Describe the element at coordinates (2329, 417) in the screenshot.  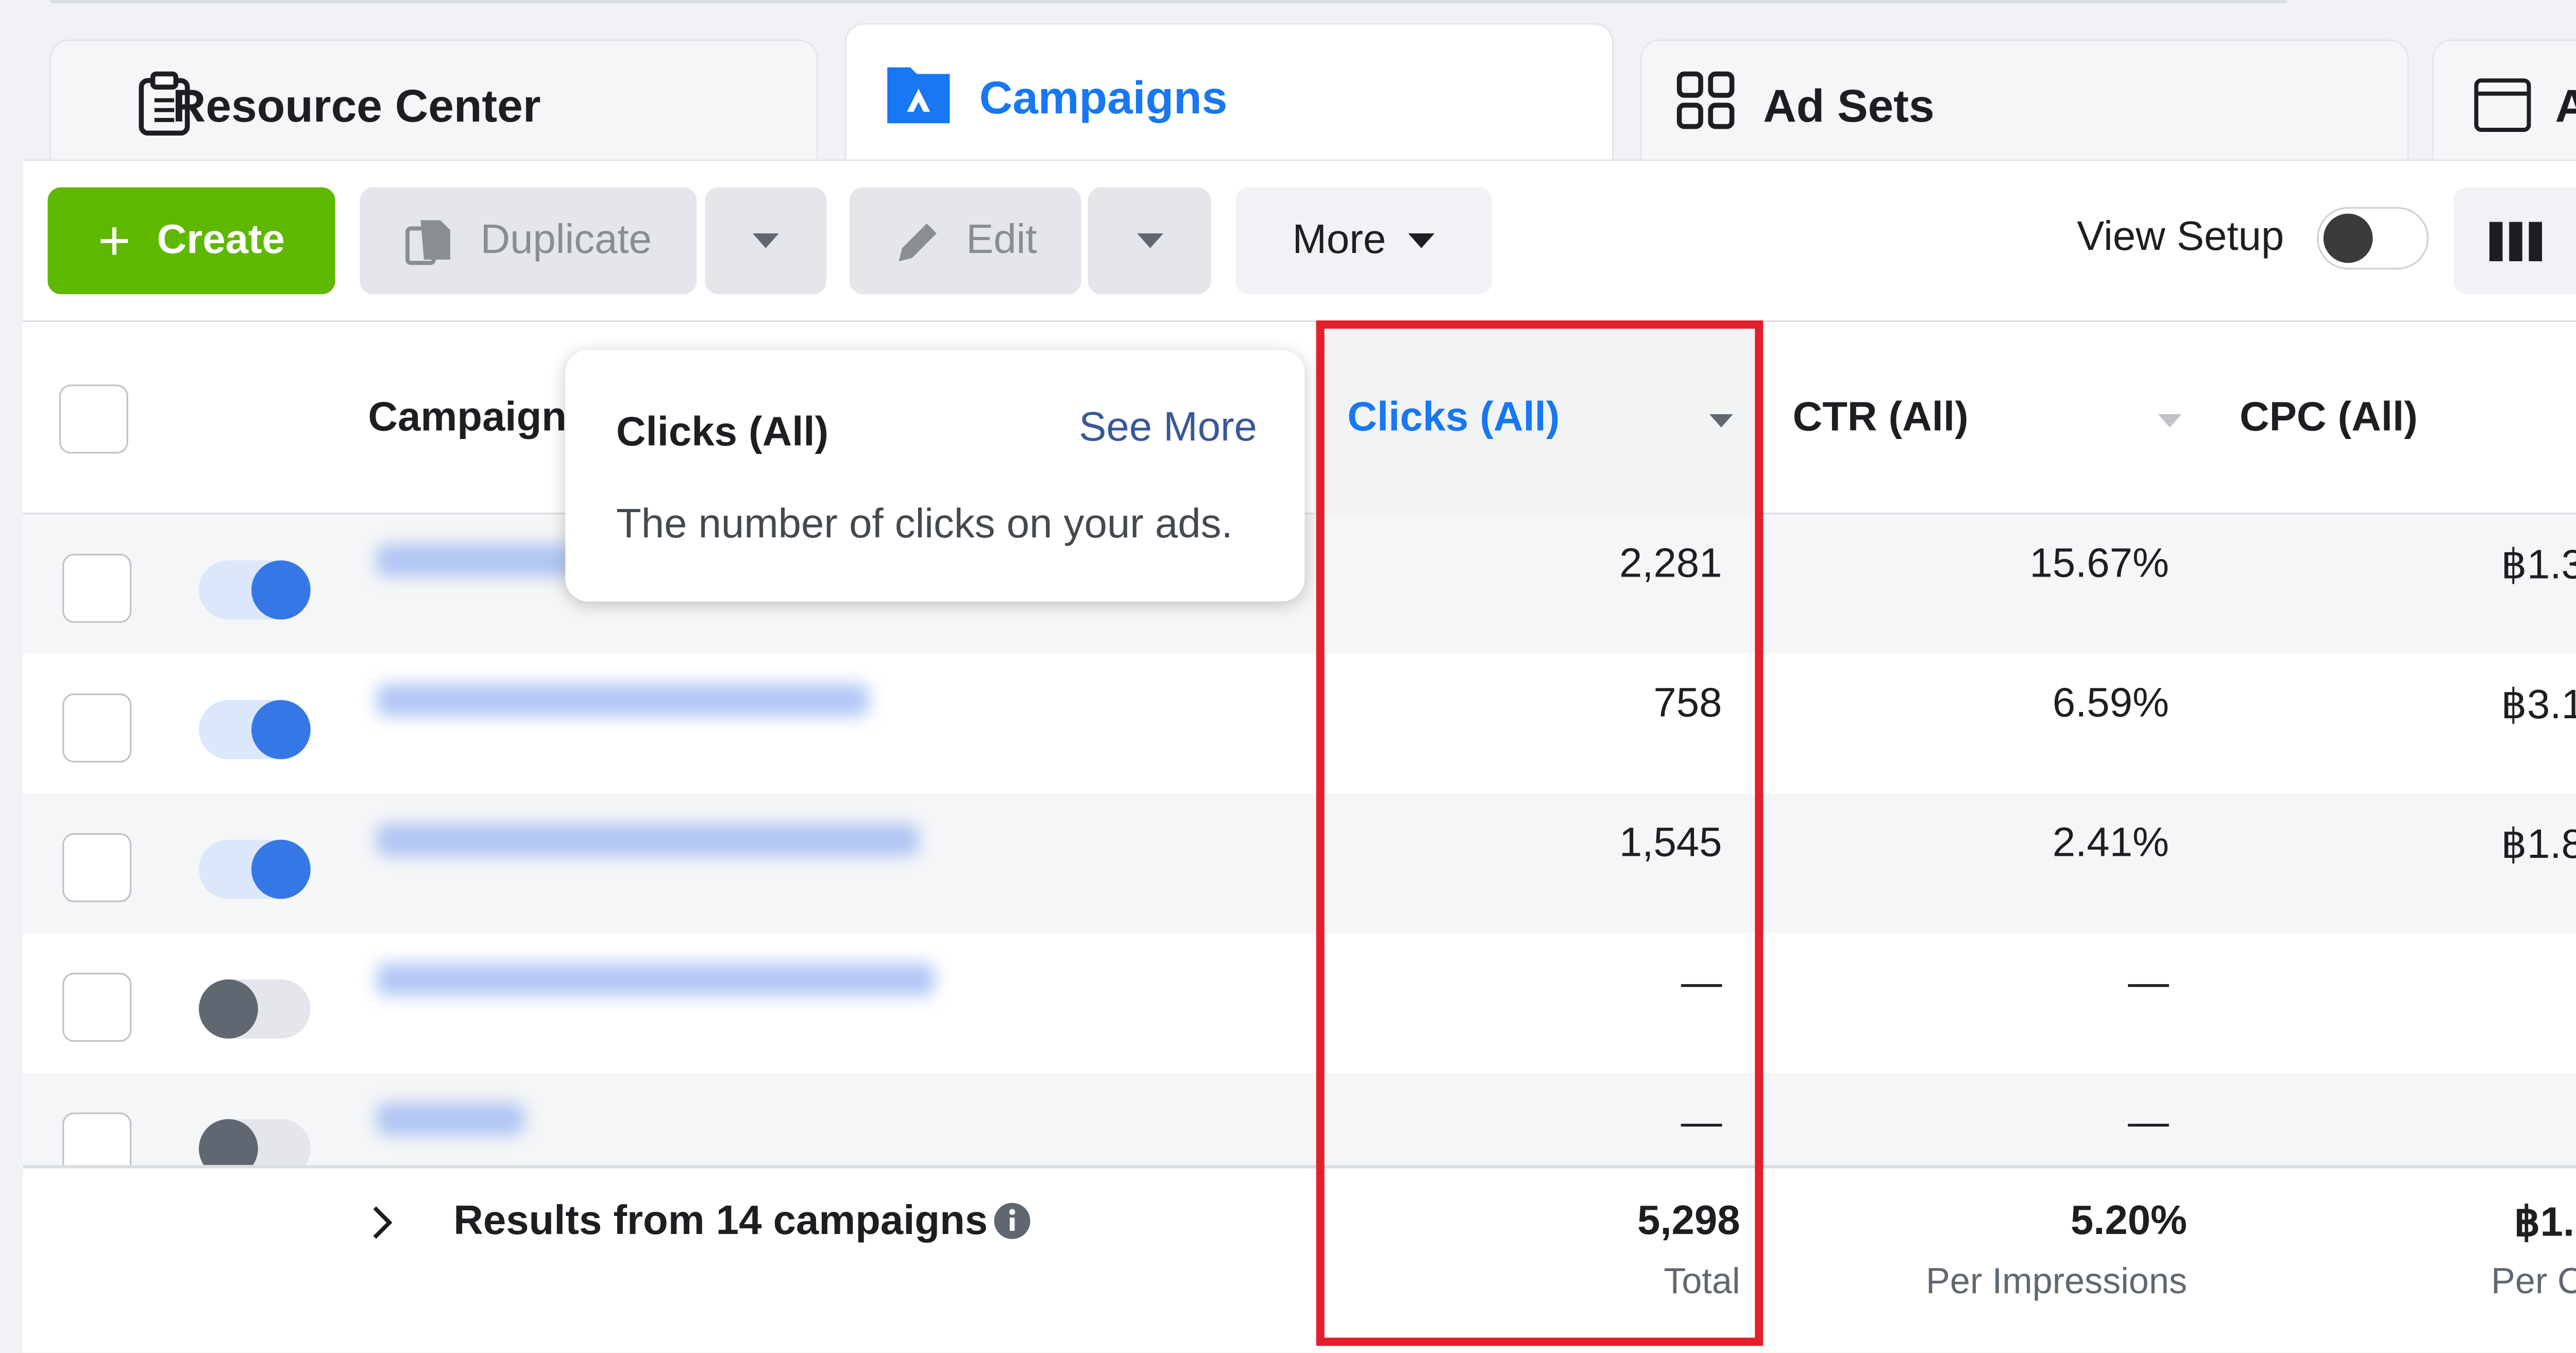
I see `column-title: CPC (All)` at that location.